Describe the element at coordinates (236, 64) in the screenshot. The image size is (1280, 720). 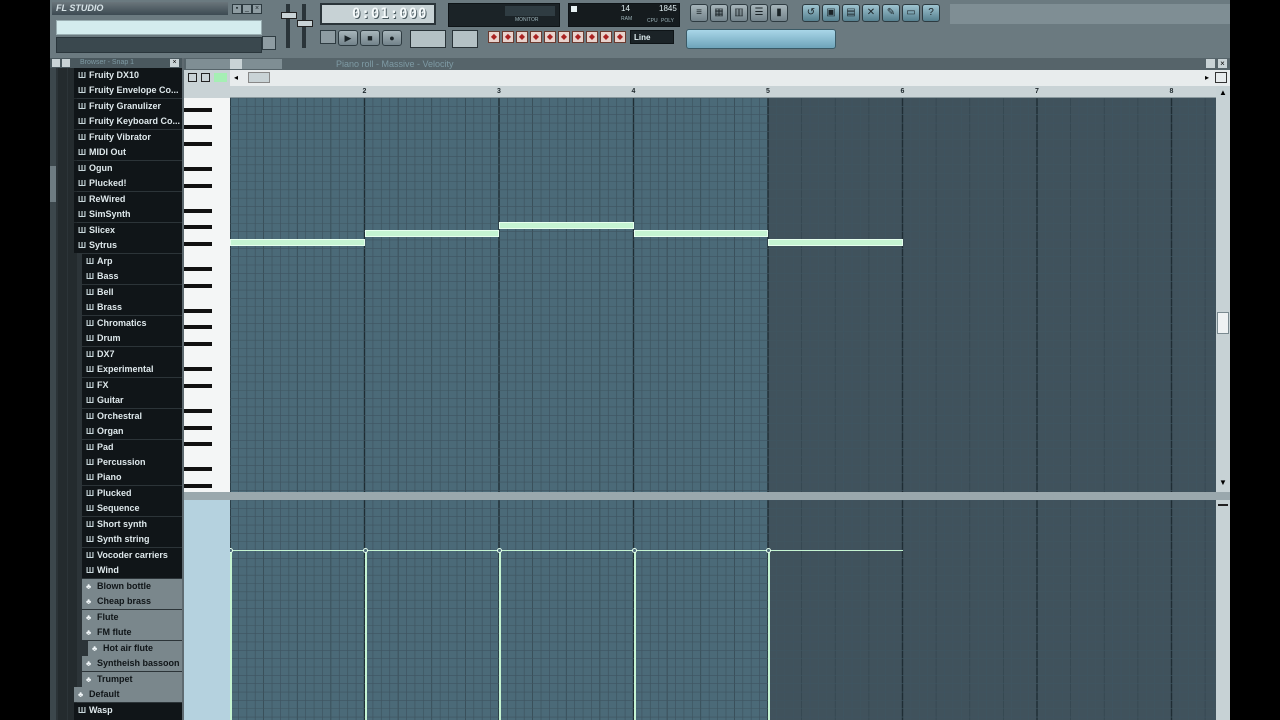
I see `draw-tool-icon` at that location.